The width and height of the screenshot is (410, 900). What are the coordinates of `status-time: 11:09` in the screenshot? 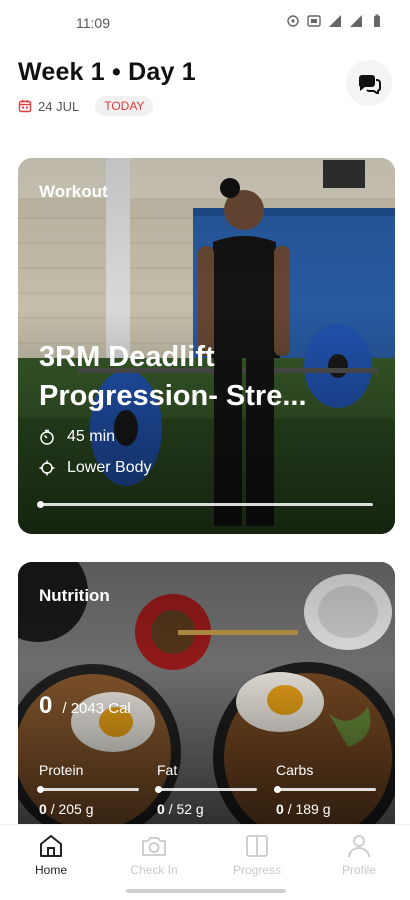 It's located at (93, 23).